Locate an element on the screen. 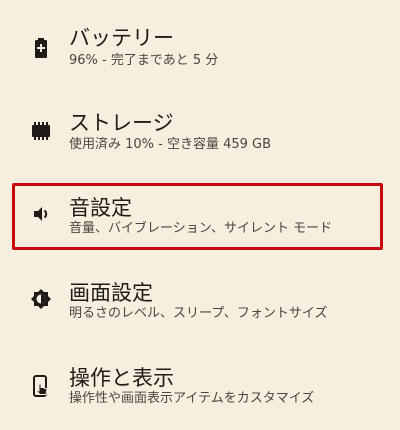 The height and width of the screenshot is (430, 400). settings-item-title: 画面設定 is located at coordinates (111, 293).